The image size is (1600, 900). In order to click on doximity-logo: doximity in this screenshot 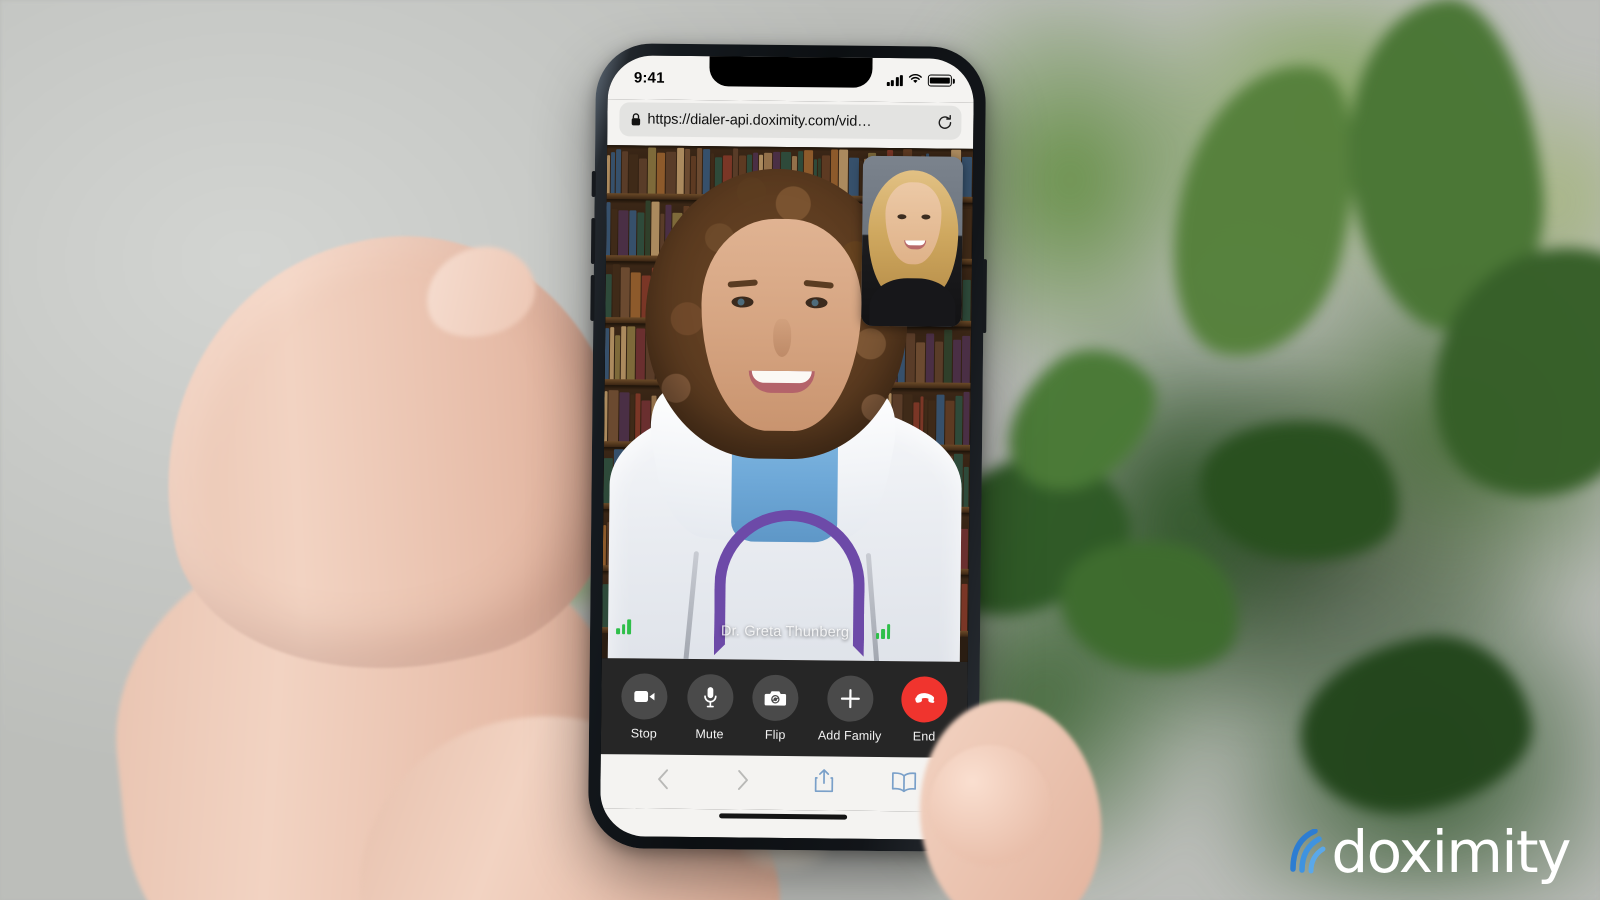, I will do `click(1428, 851)`.